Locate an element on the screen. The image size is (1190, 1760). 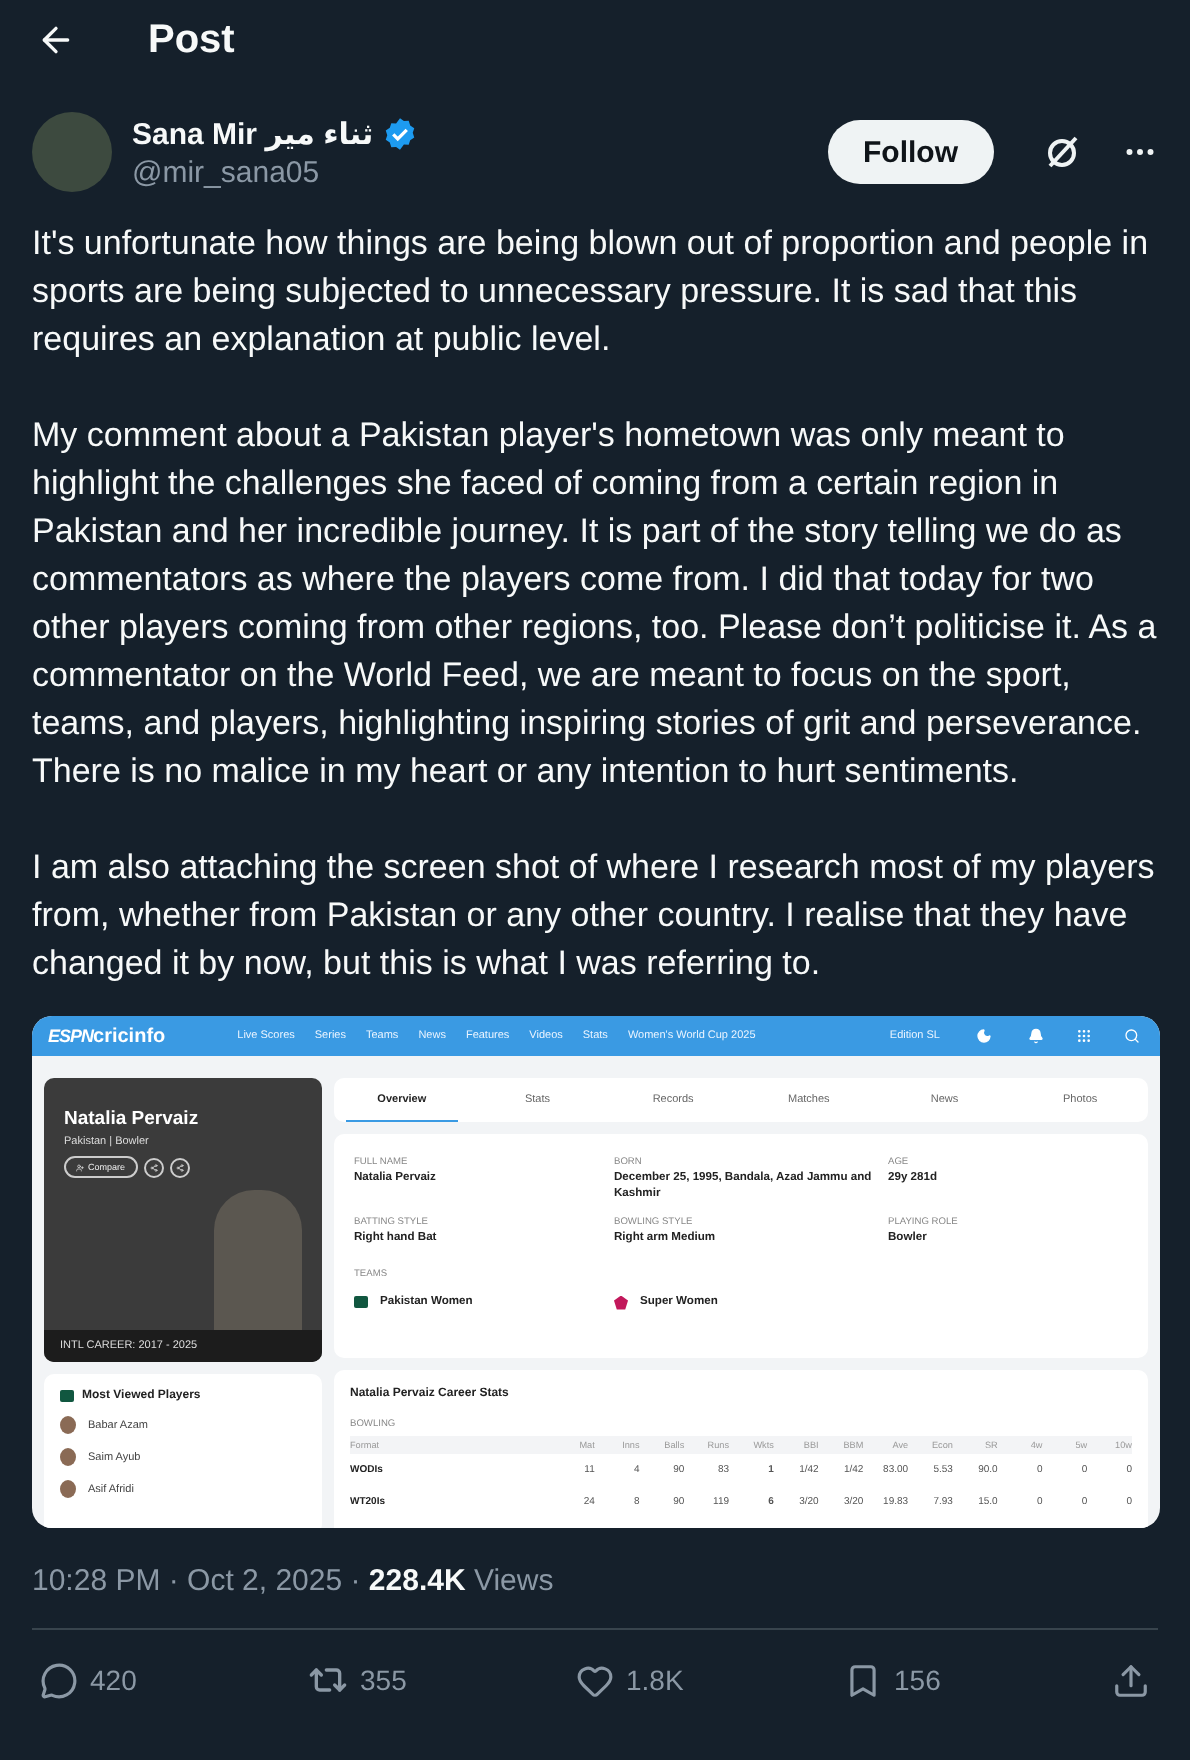
action-count: 420 is located at coordinates (113, 1680).